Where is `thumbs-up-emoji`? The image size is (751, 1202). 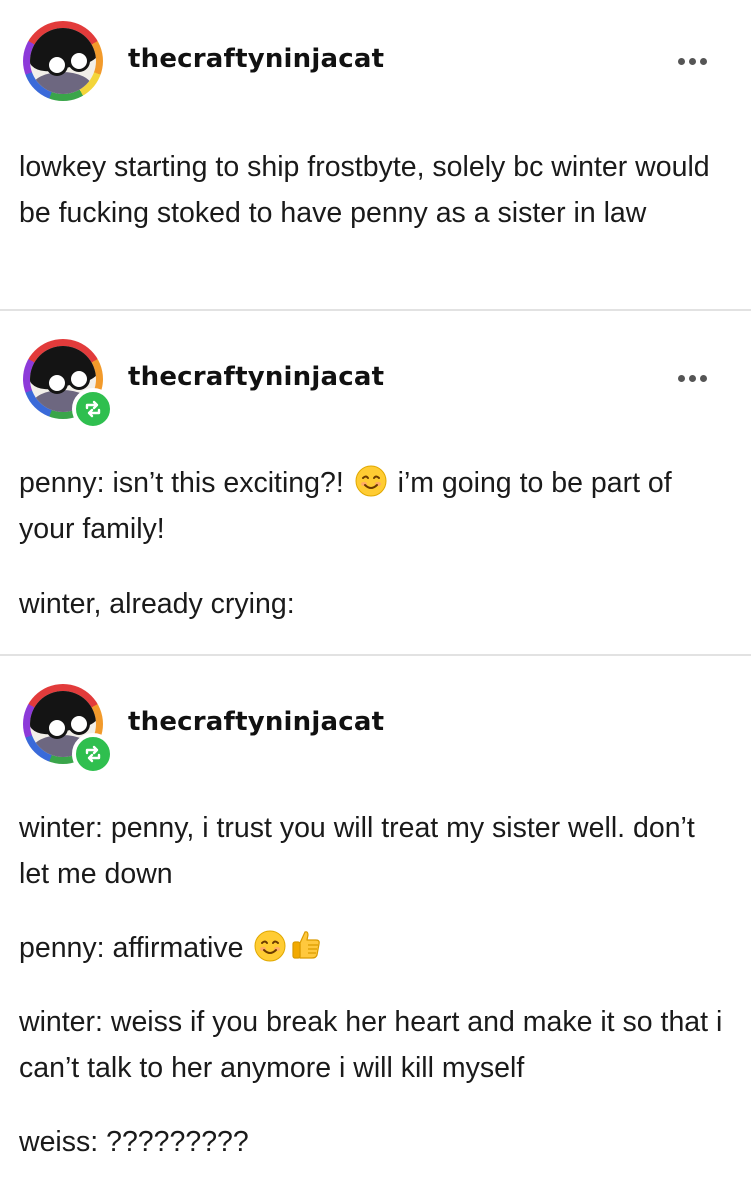 thumbs-up-emoji is located at coordinates (306, 945).